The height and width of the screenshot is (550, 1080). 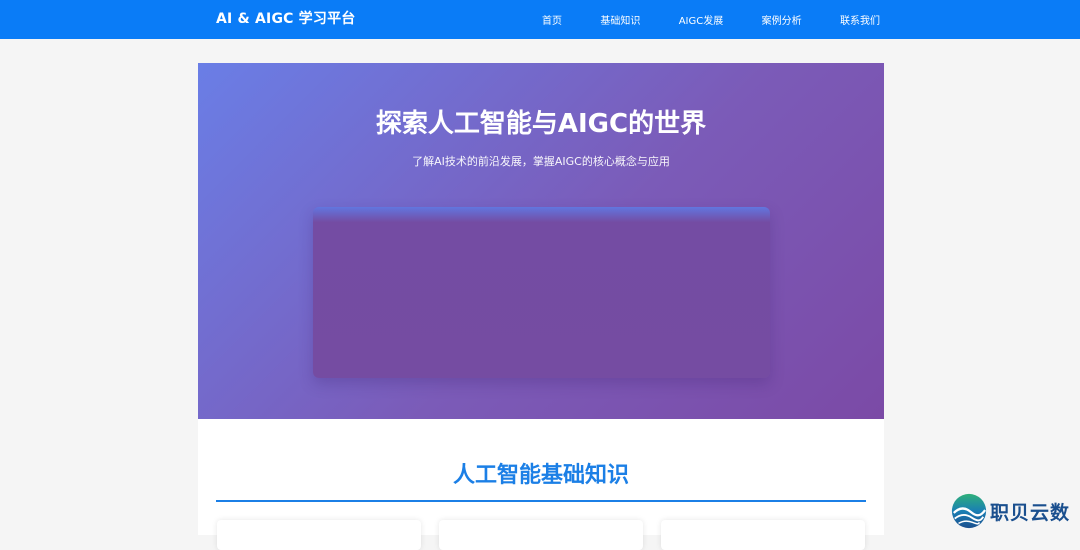 I want to click on hero-title: 探索人工智能与AIGC的世界, so click(x=541, y=124).